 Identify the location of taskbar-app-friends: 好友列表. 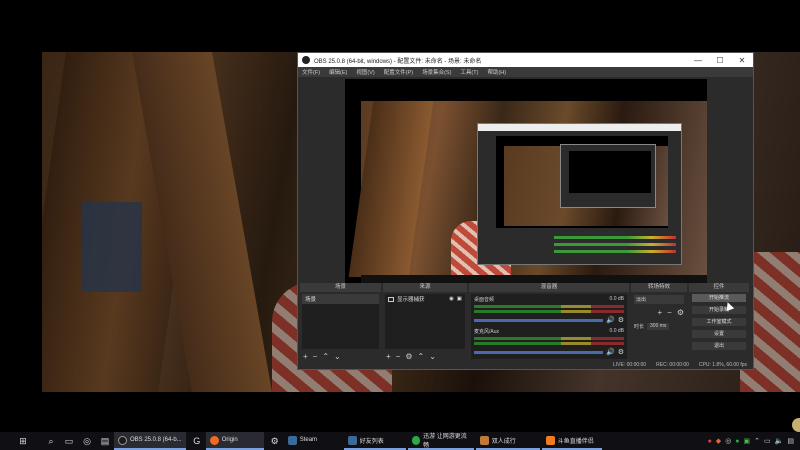
(374, 441).